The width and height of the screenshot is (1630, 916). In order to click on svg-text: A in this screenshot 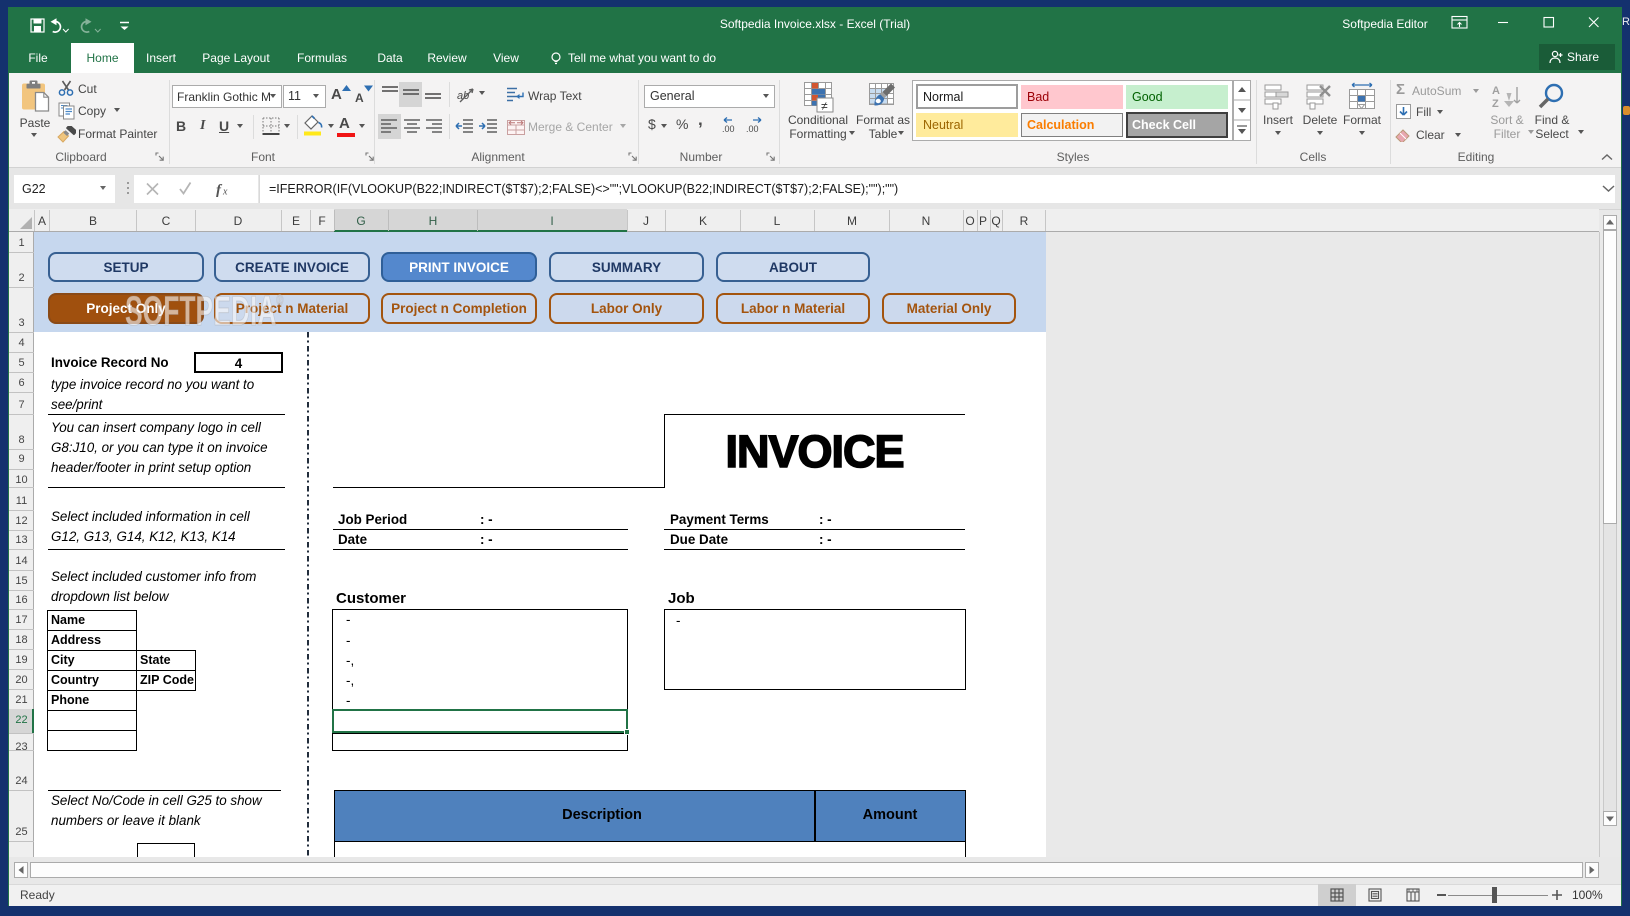, I will do `click(1496, 91)`.